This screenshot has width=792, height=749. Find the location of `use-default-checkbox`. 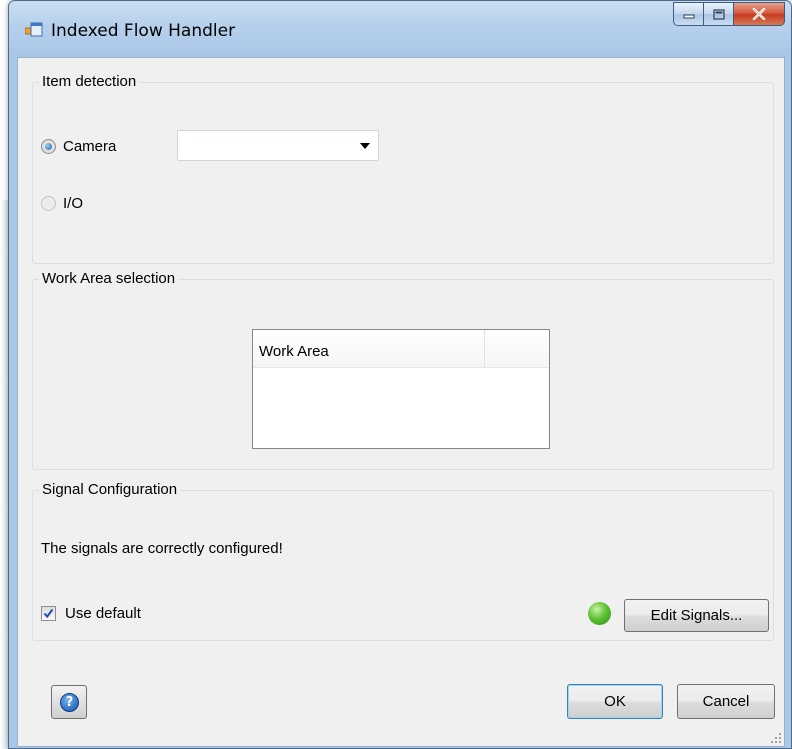

use-default-checkbox is located at coordinates (48, 613).